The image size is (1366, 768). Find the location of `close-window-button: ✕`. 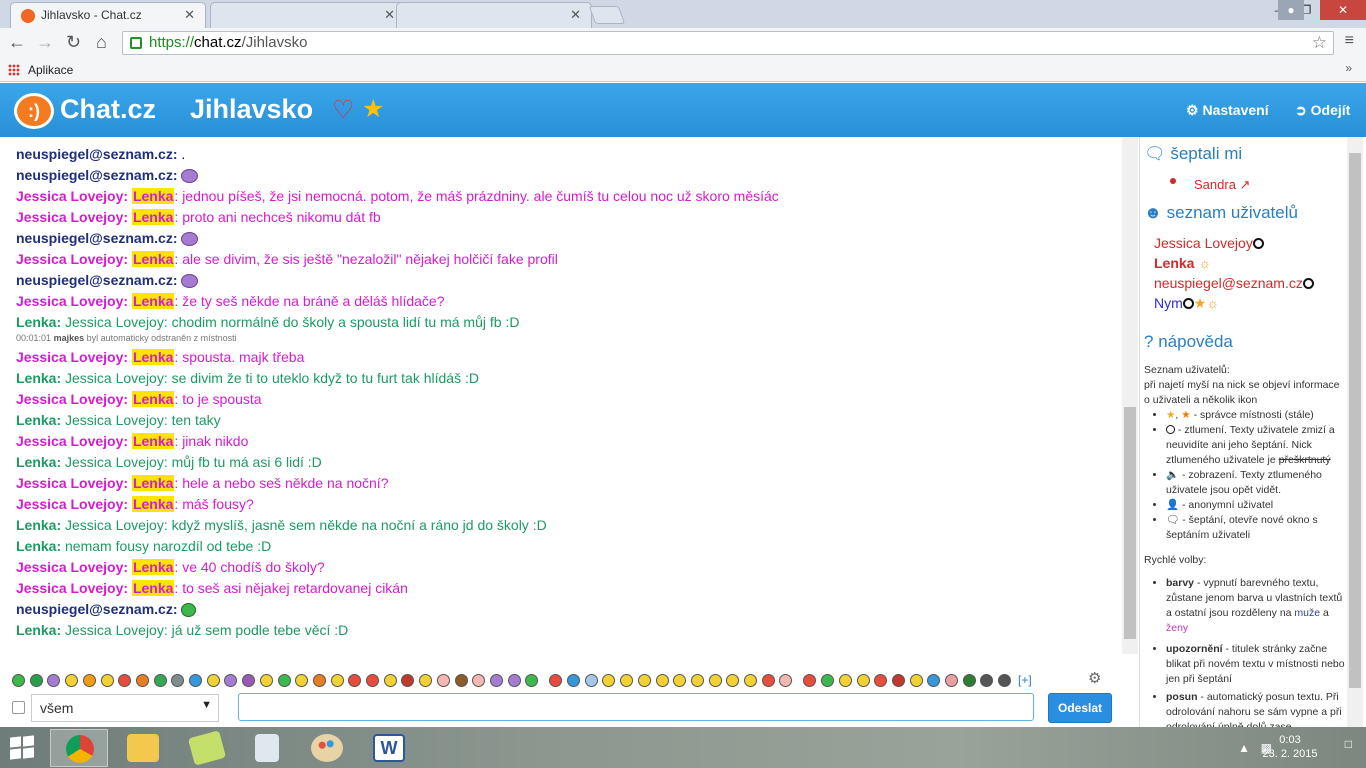

close-window-button: ✕ is located at coordinates (1343, 10).